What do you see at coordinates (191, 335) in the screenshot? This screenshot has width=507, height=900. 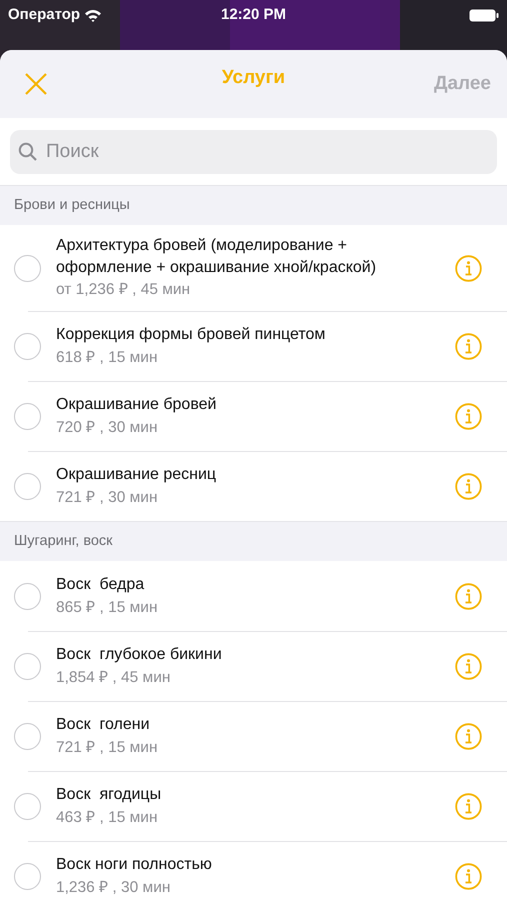 I see `service-name: Коррекция формы бровей пинцетом` at bounding box center [191, 335].